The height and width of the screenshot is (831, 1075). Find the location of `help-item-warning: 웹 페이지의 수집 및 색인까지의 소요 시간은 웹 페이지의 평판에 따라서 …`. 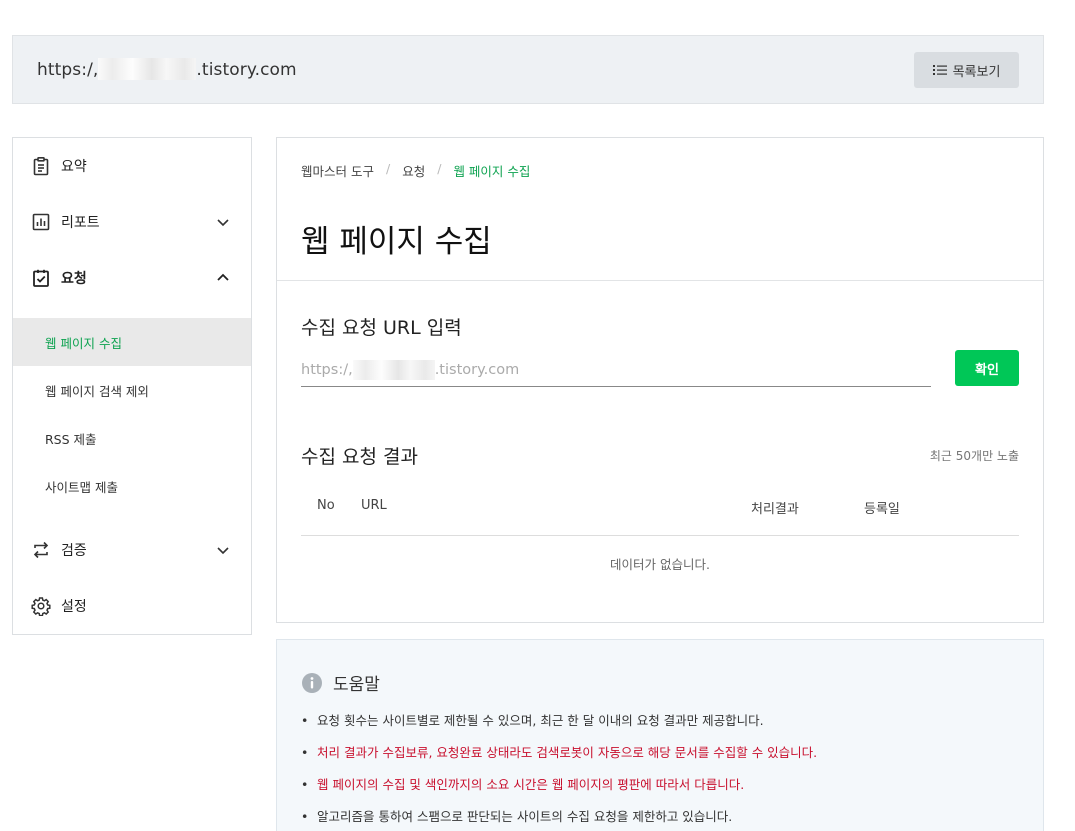

help-item-warning: 웹 페이지의 수집 및 색인까지의 소요 시간은 웹 페이지의 평판에 따라서 … is located at coordinates (559, 792).